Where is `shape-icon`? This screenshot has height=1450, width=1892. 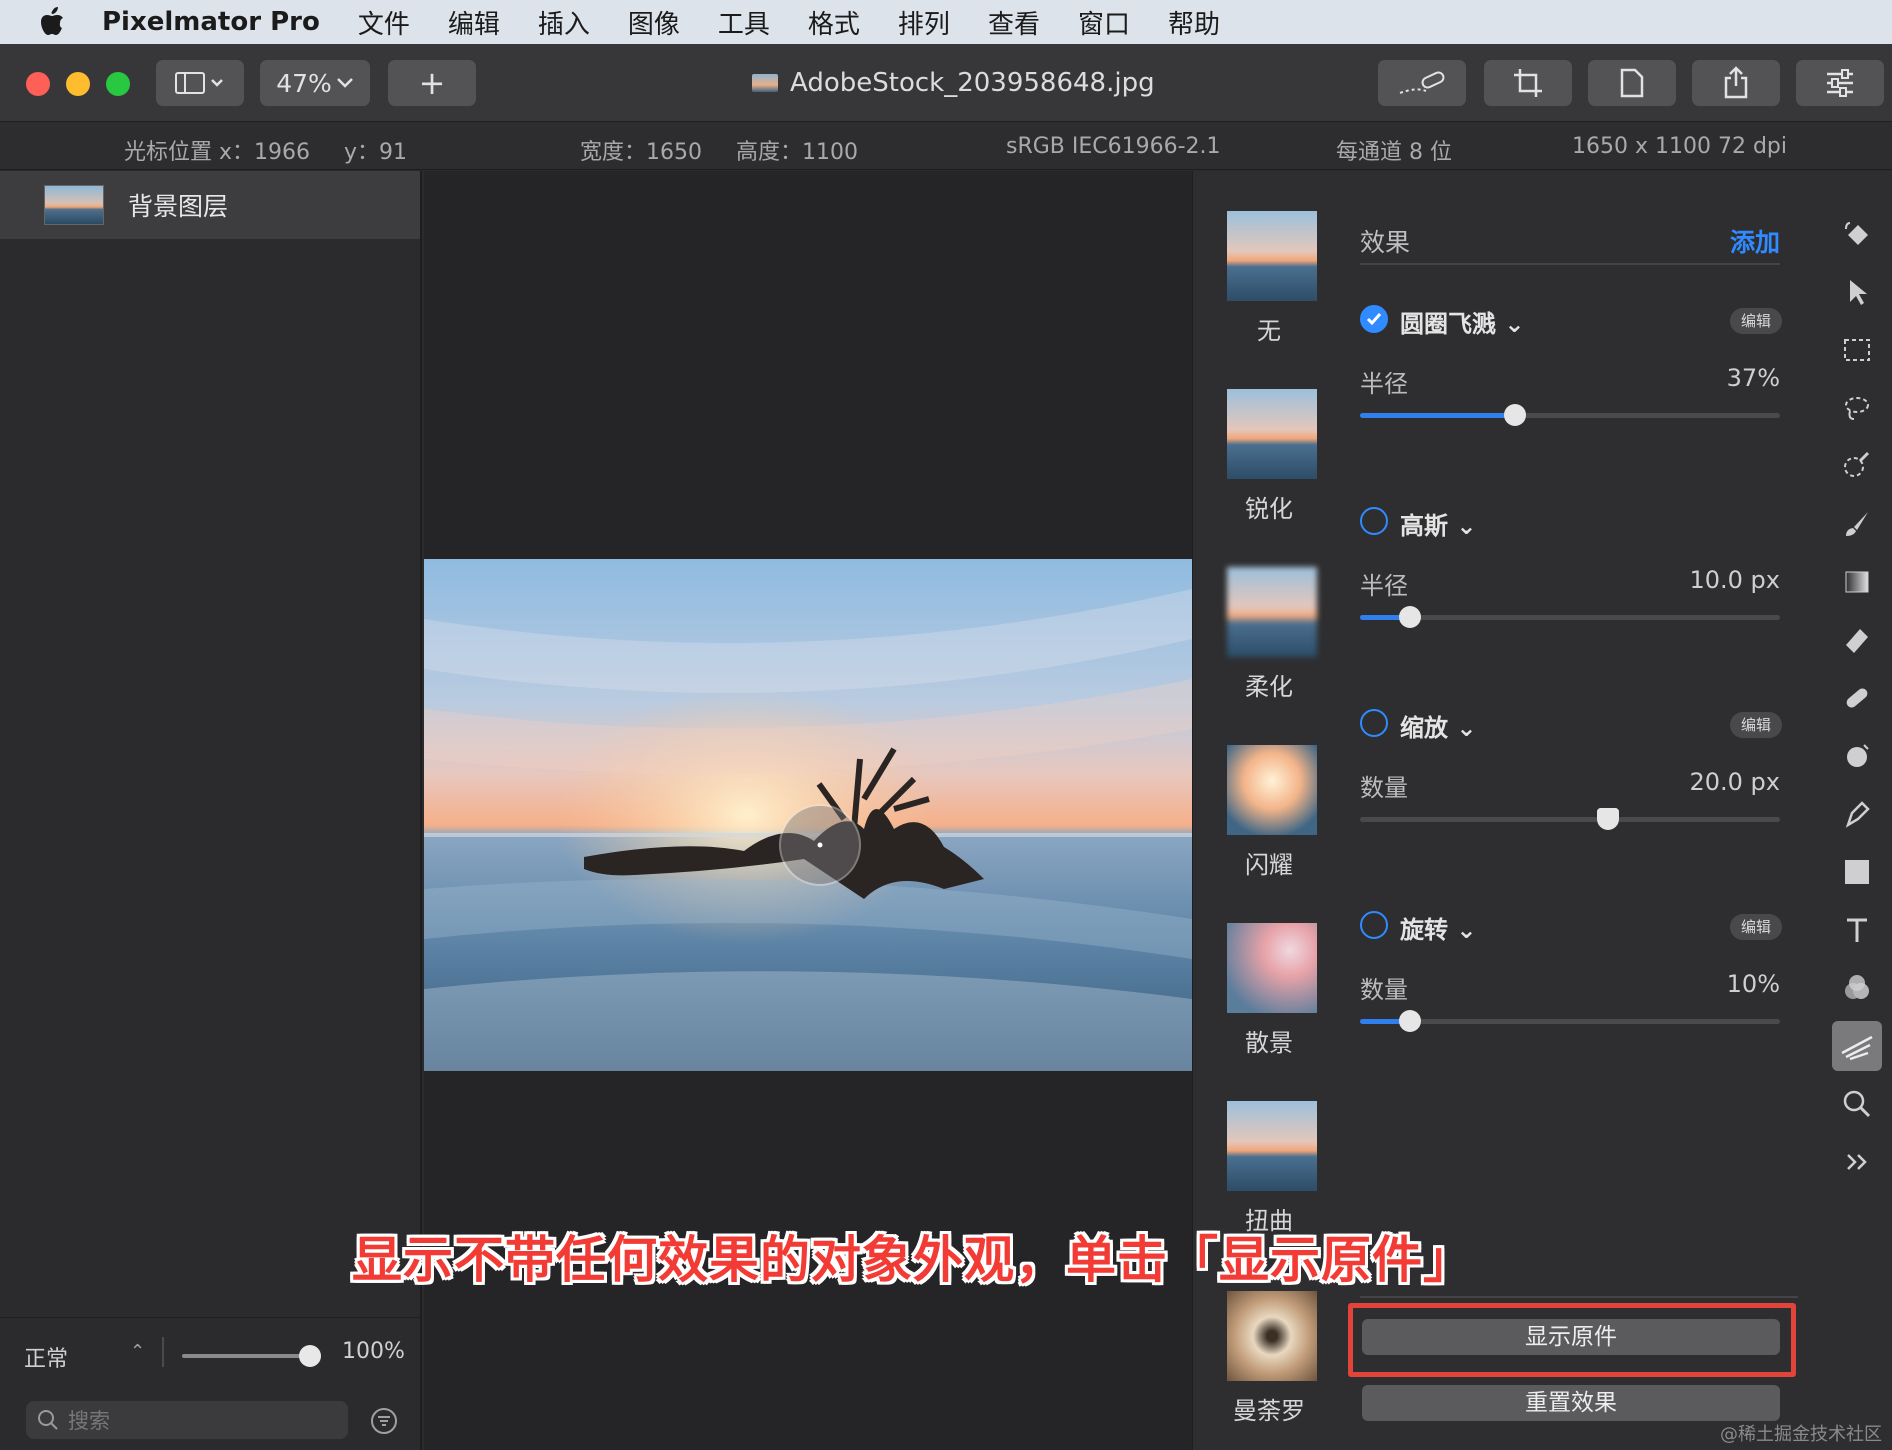 shape-icon is located at coordinates (1857, 872).